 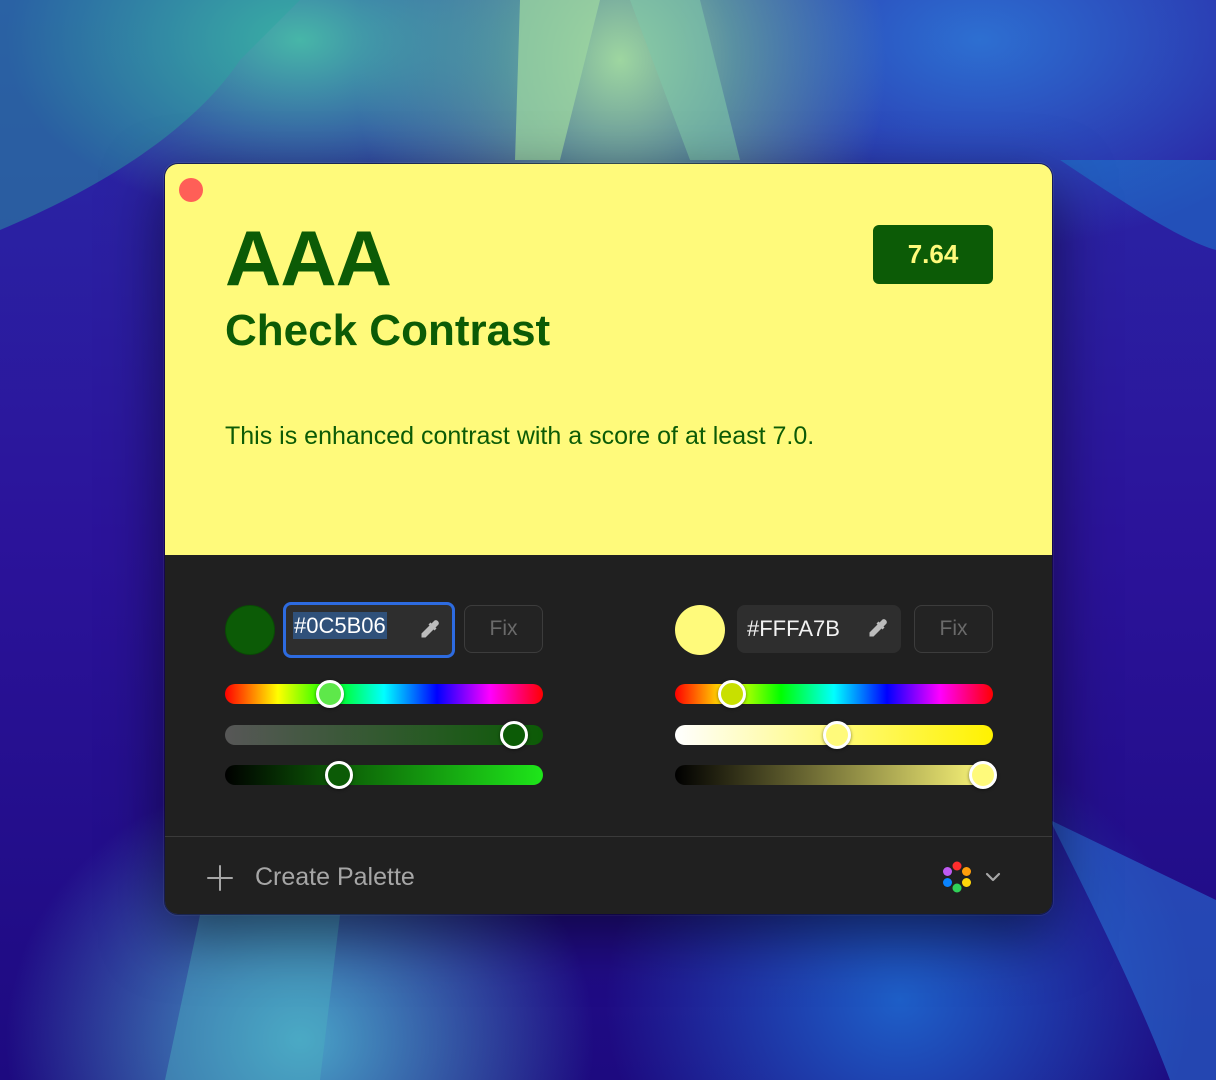 What do you see at coordinates (993, 877) in the screenshot?
I see `chevron-down-icon` at bounding box center [993, 877].